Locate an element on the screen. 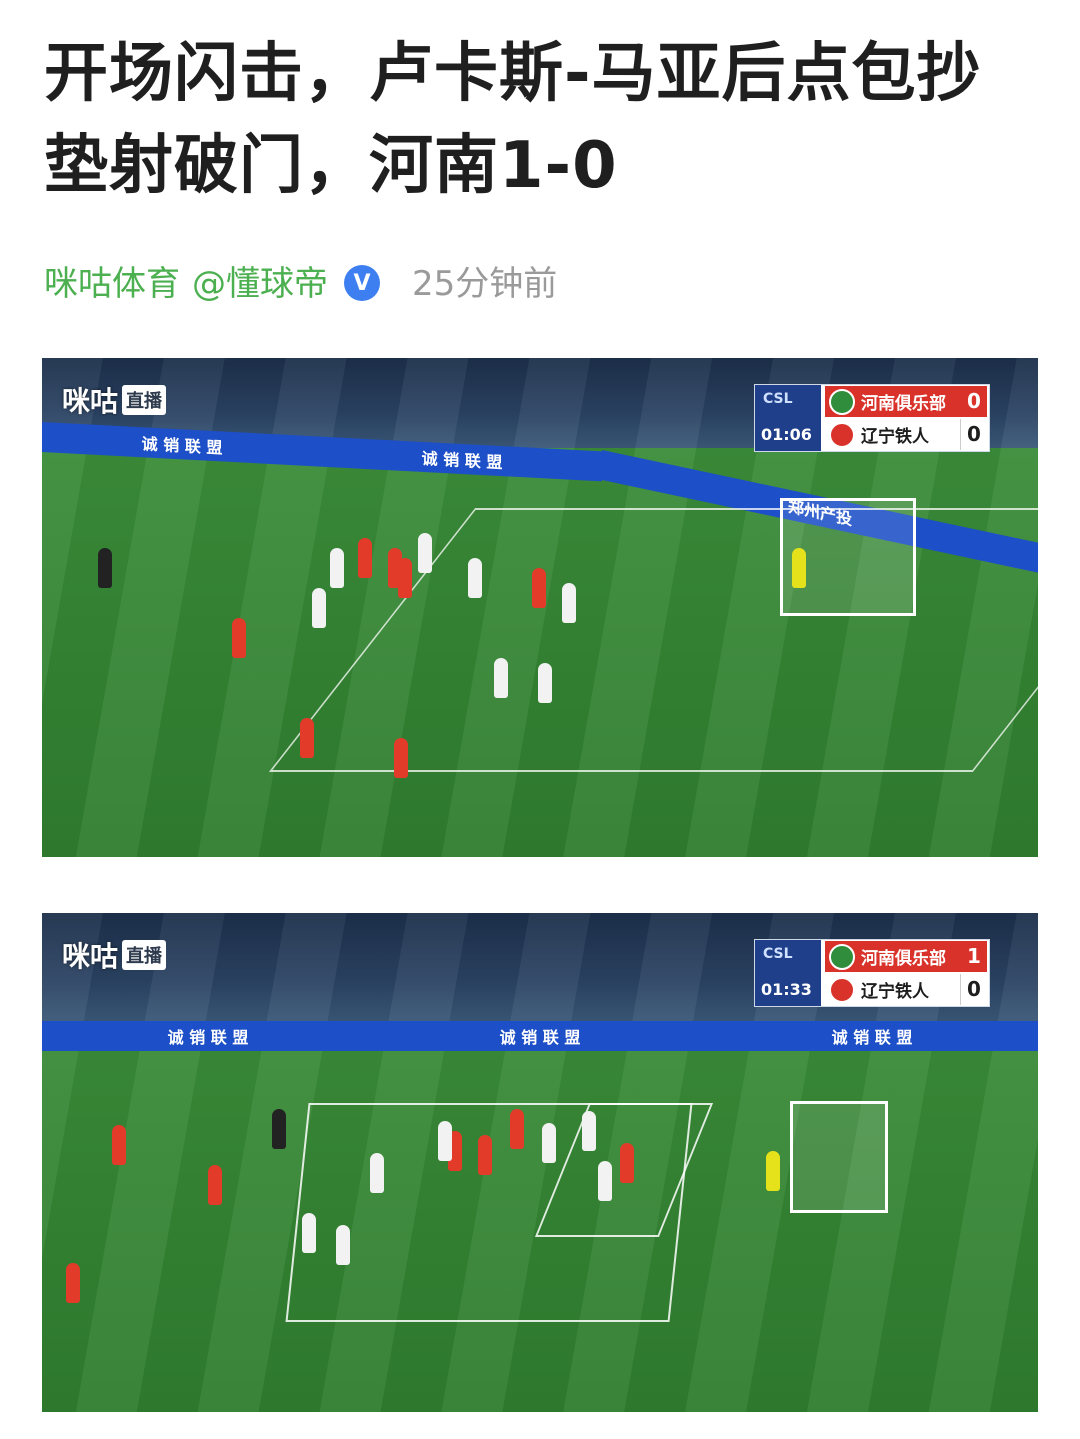 This screenshot has width=1080, height=1439. scoreboard-league: CSL 01:06 is located at coordinates (788, 418).